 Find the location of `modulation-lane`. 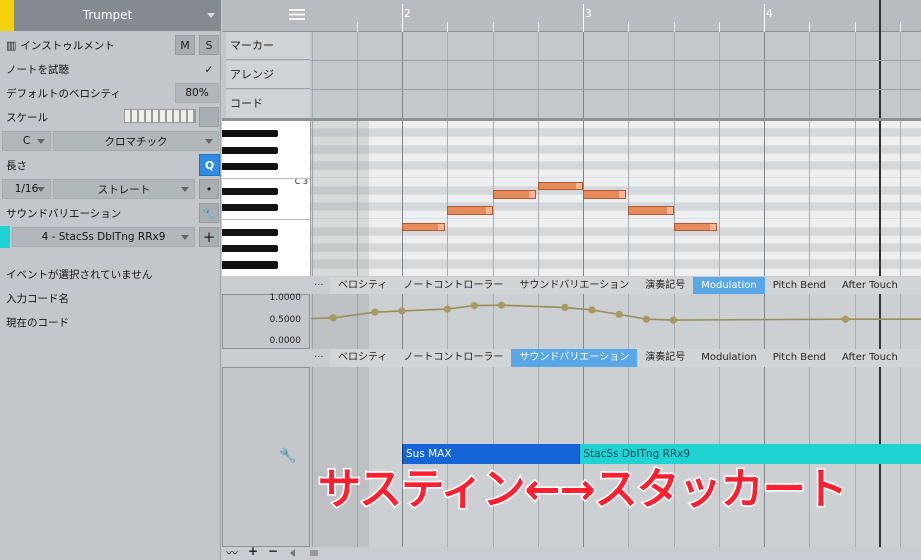

modulation-lane is located at coordinates (616, 321).